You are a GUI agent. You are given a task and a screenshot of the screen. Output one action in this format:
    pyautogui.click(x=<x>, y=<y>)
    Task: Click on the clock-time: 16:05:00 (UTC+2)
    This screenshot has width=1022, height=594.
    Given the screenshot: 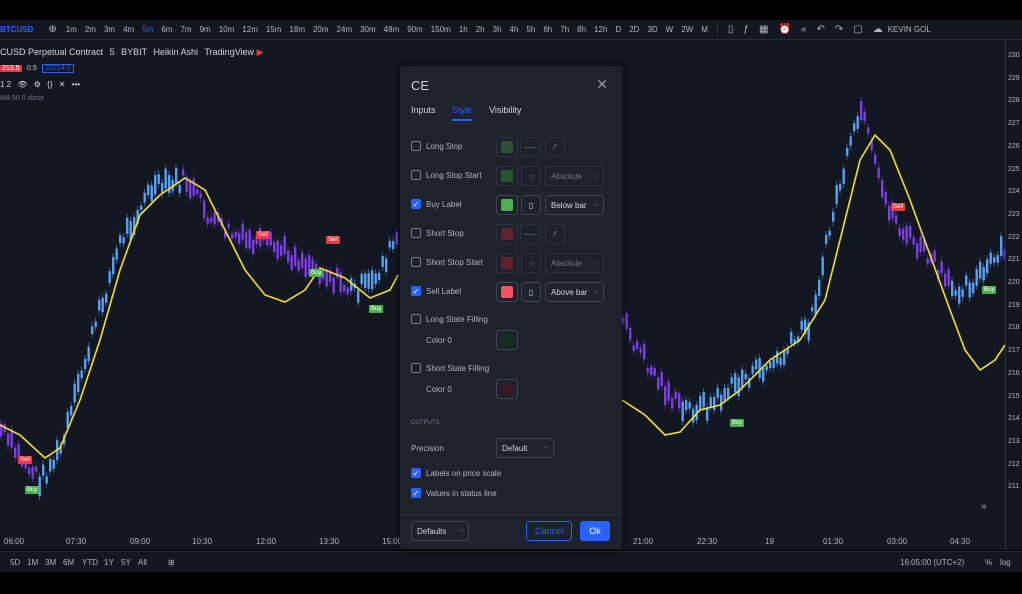 What is the action you would take?
    pyautogui.click(x=932, y=562)
    